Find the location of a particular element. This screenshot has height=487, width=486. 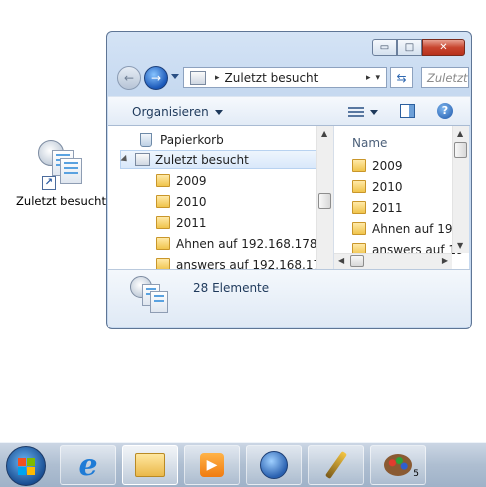

desktop-icon-label: Zuletzt besucht is located at coordinates (61, 201).